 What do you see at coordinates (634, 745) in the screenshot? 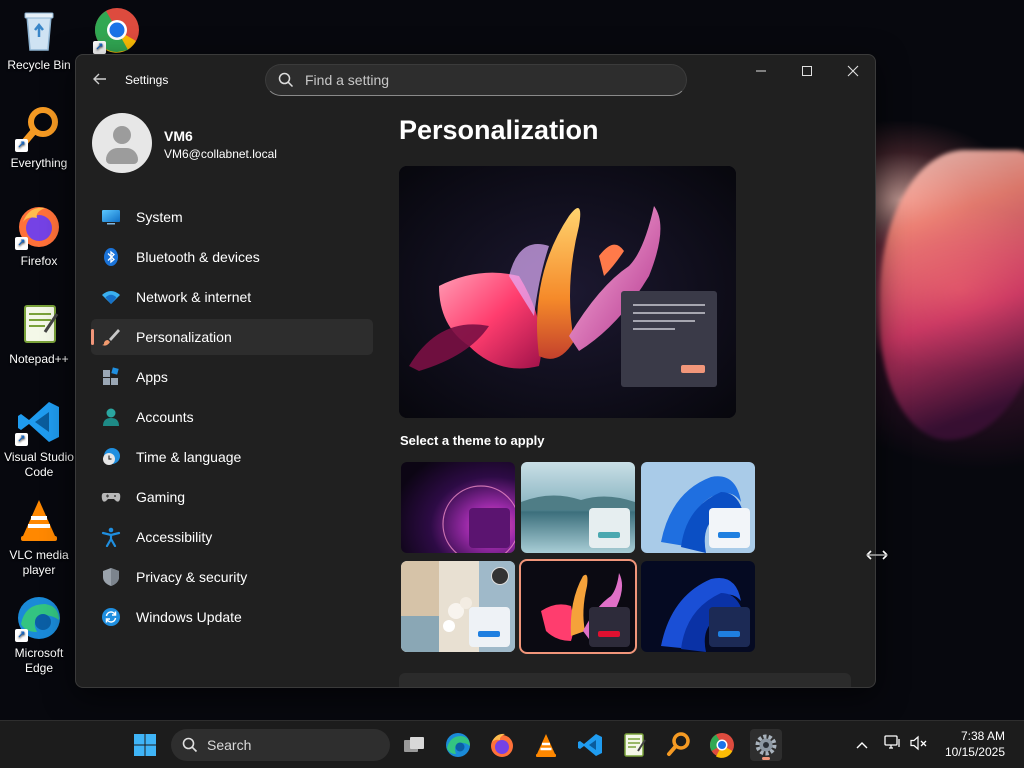
I see `taskbar-notepadpp` at bounding box center [634, 745].